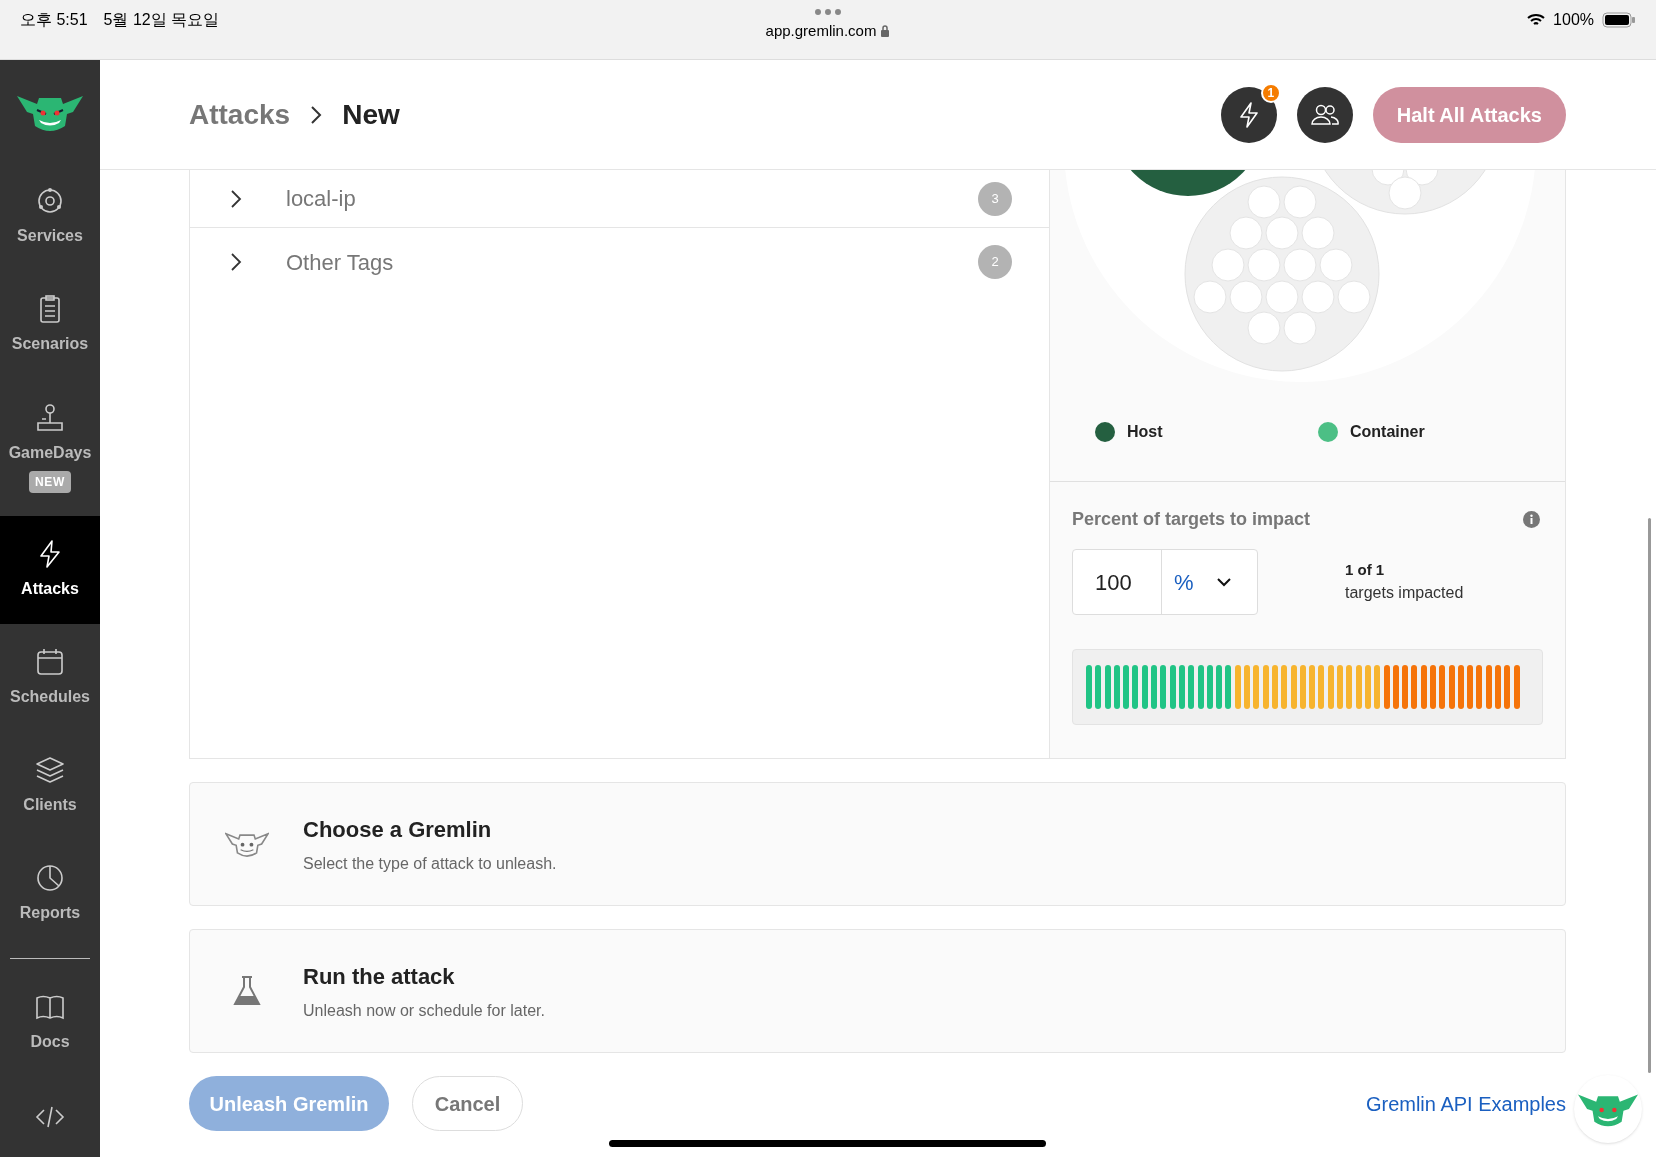  What do you see at coordinates (321, 199) in the screenshot?
I see `tag-group-label: local-ip` at bounding box center [321, 199].